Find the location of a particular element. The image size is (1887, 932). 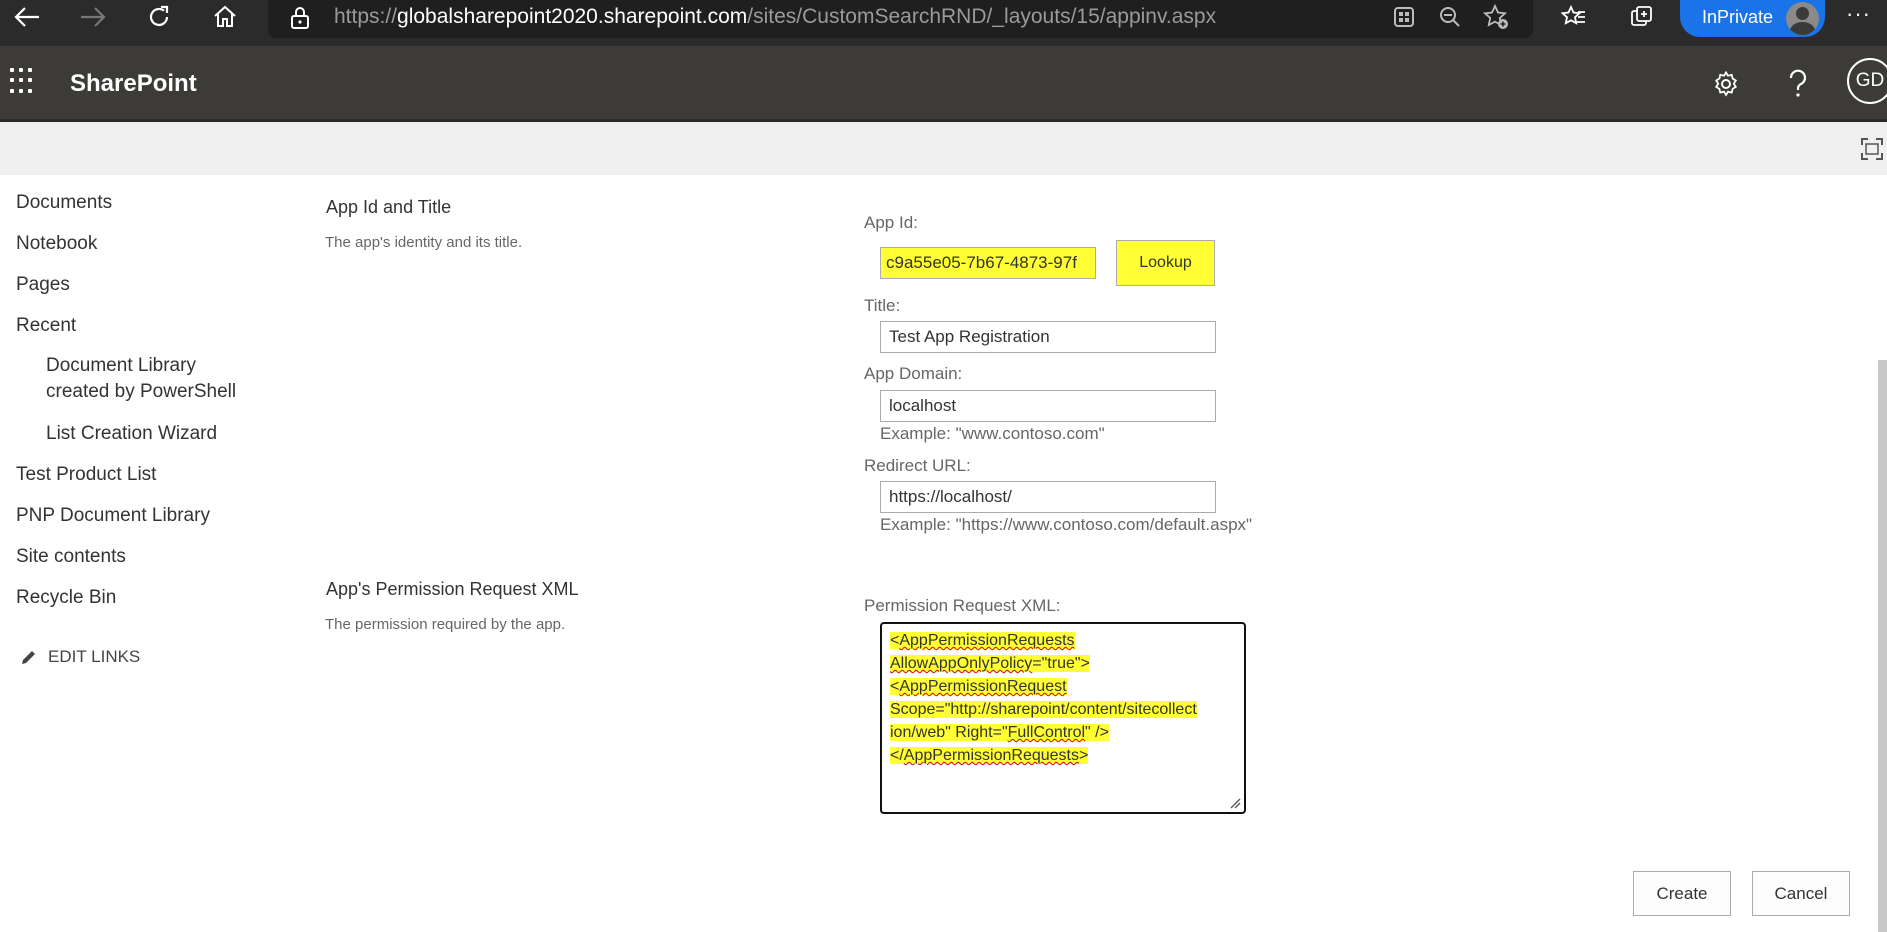

edit-links-button: EDIT LINKS is located at coordinates (80, 657).